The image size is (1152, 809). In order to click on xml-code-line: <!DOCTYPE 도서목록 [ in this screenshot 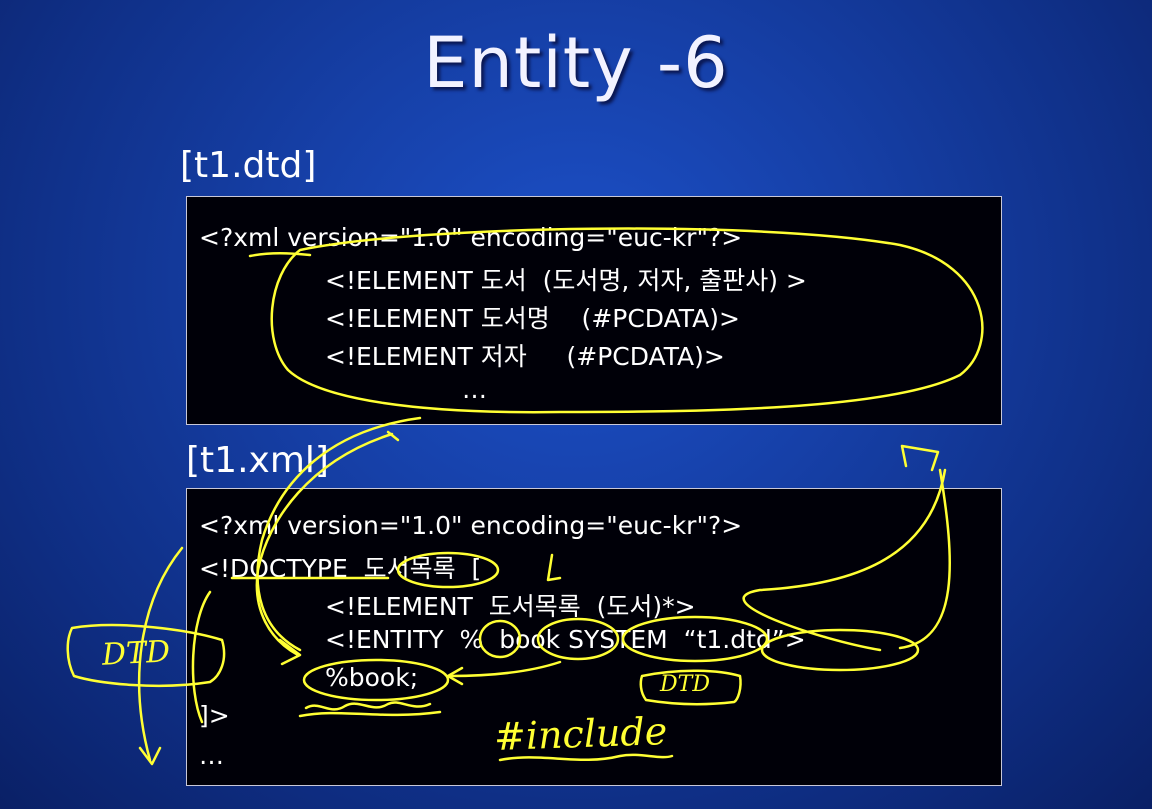, I will do `click(340, 568)`.